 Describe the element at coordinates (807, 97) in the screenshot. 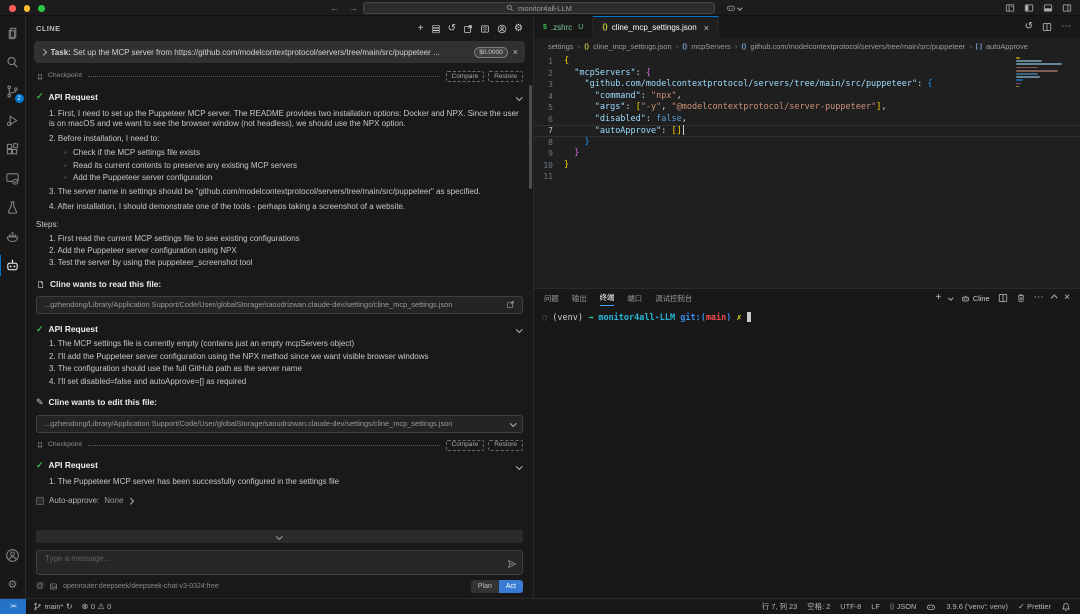

I see `code-line: 4 "command": "npx",` at that location.